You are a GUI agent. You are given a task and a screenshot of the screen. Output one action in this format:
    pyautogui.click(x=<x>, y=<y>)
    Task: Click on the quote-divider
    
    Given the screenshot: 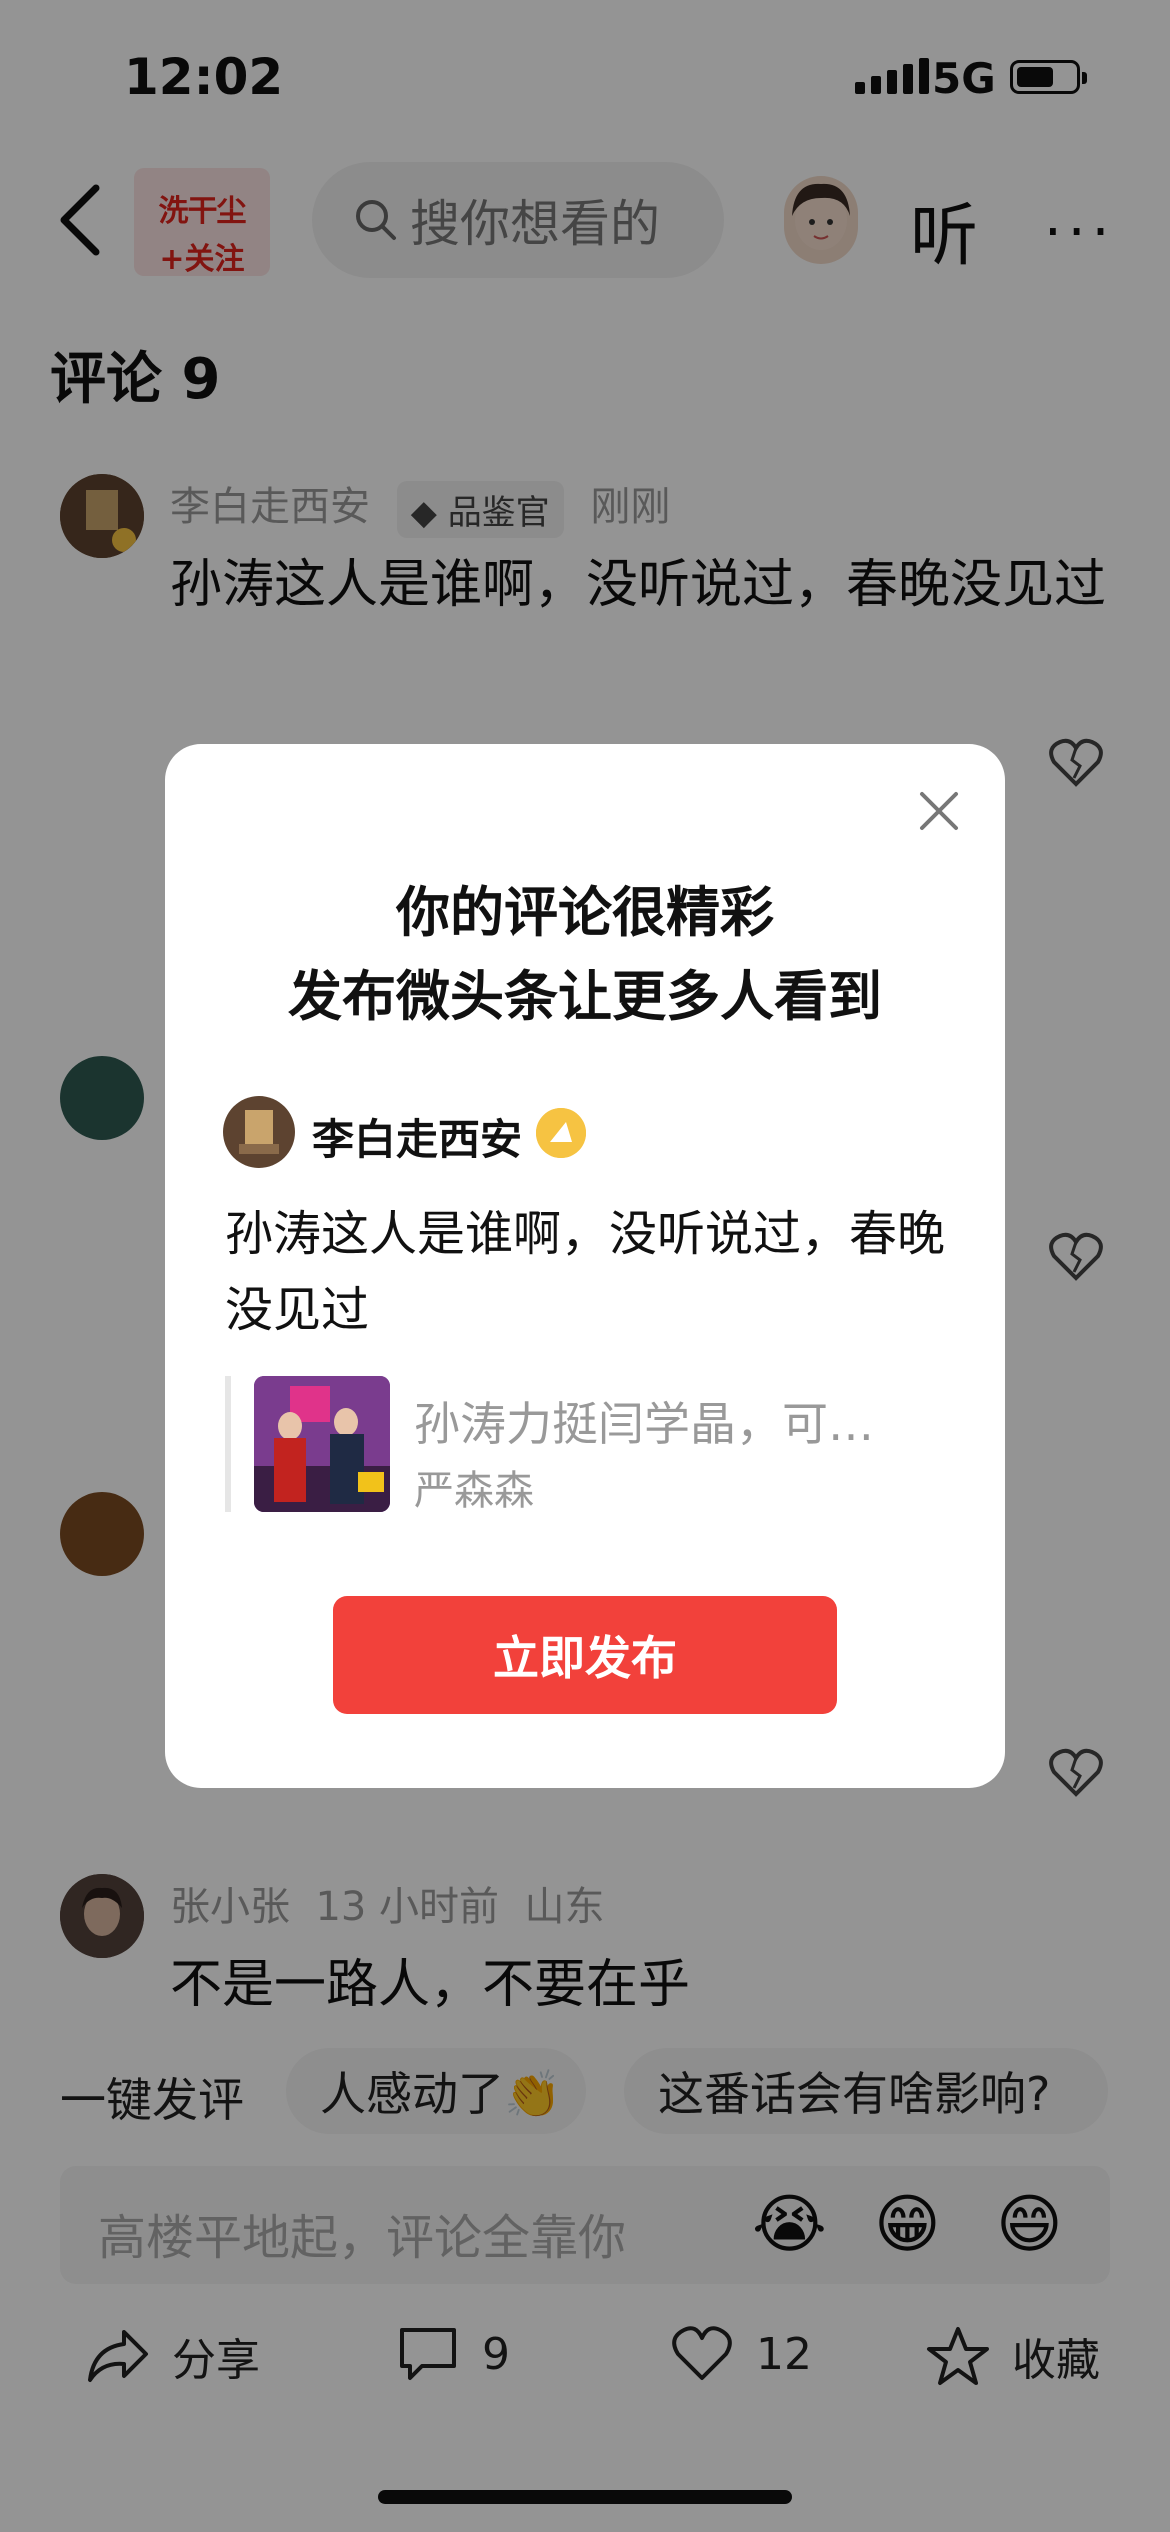 What is the action you would take?
    pyautogui.click(x=228, y=1444)
    